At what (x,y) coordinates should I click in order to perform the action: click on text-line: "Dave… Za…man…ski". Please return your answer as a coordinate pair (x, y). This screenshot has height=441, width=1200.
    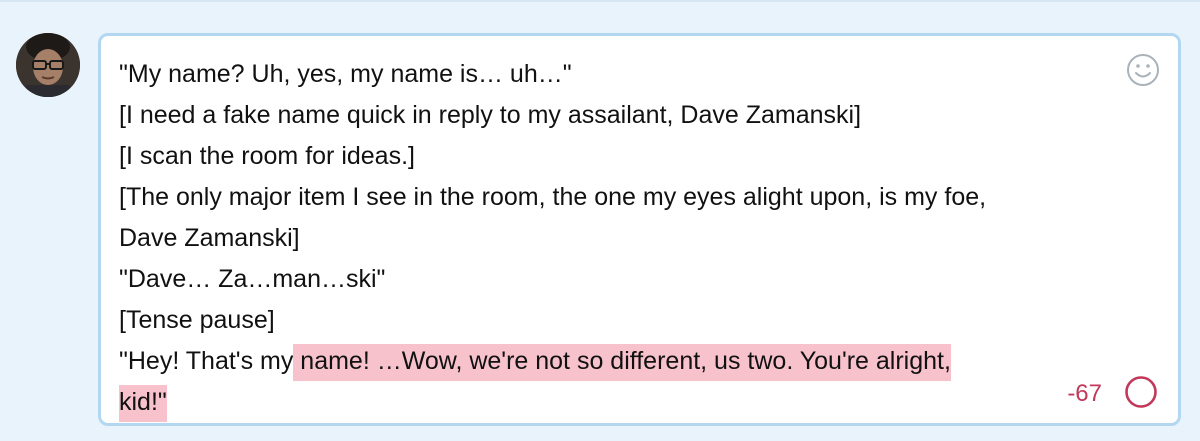
    Looking at the image, I should click on (252, 279).